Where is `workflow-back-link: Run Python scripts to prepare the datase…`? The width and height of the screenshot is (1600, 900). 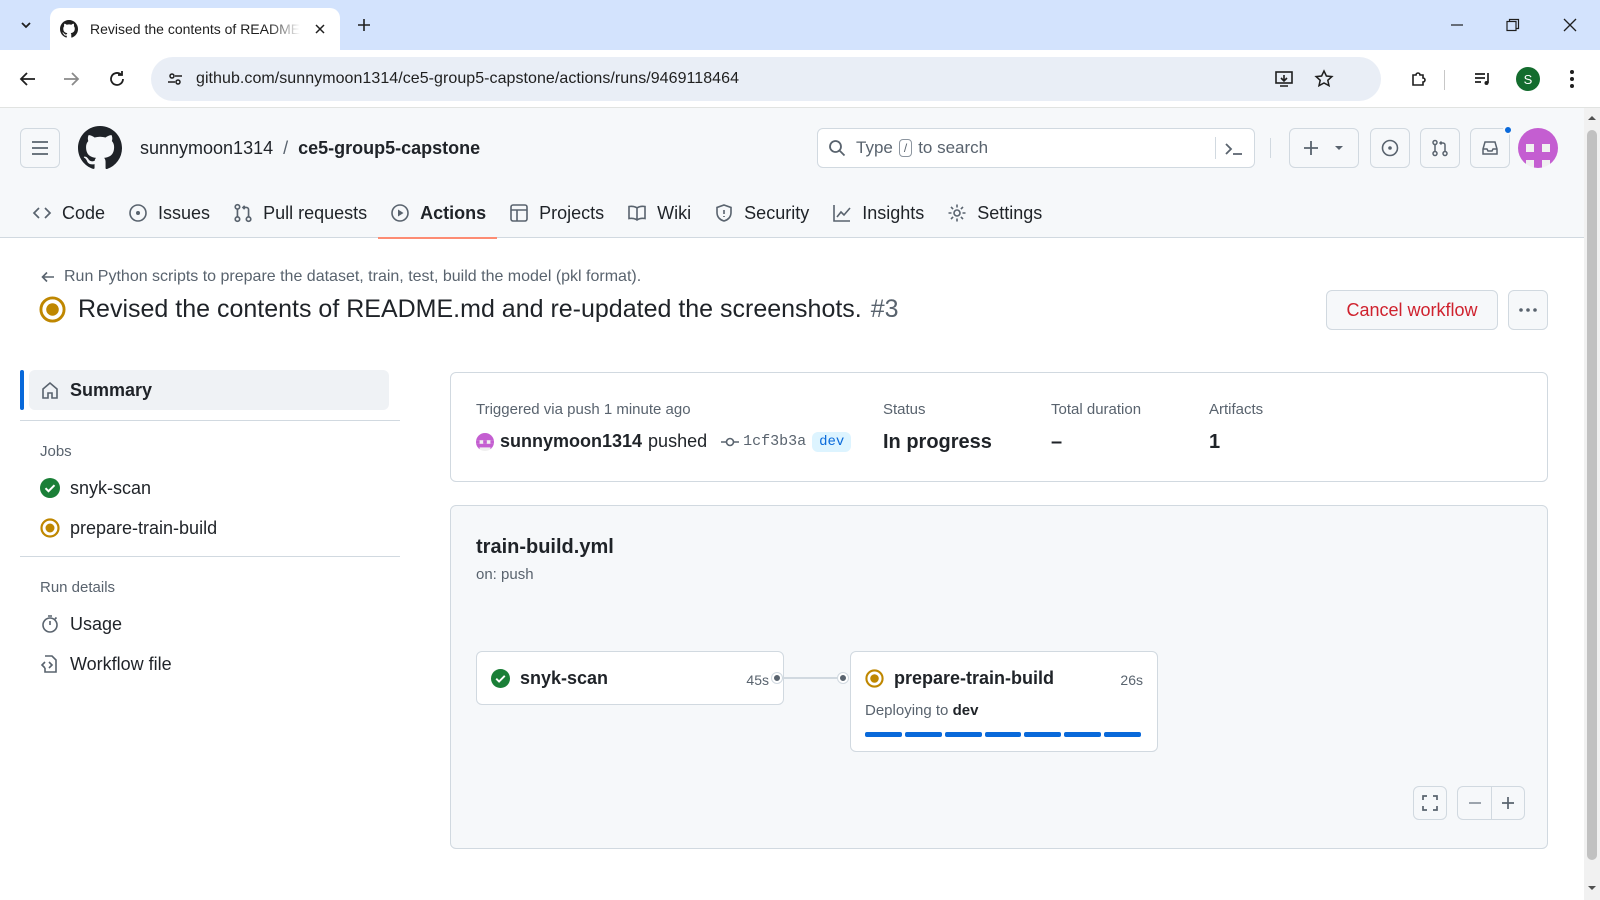
workflow-back-link: Run Python scripts to prepare the datase… is located at coordinates (340, 277).